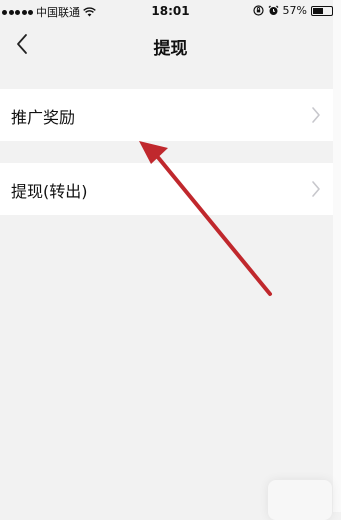 Image resolution: width=341 pixels, height=520 pixels. Describe the element at coordinates (43, 117) in the screenshot. I see `promotion-rewards-label: 推广奖励` at that location.